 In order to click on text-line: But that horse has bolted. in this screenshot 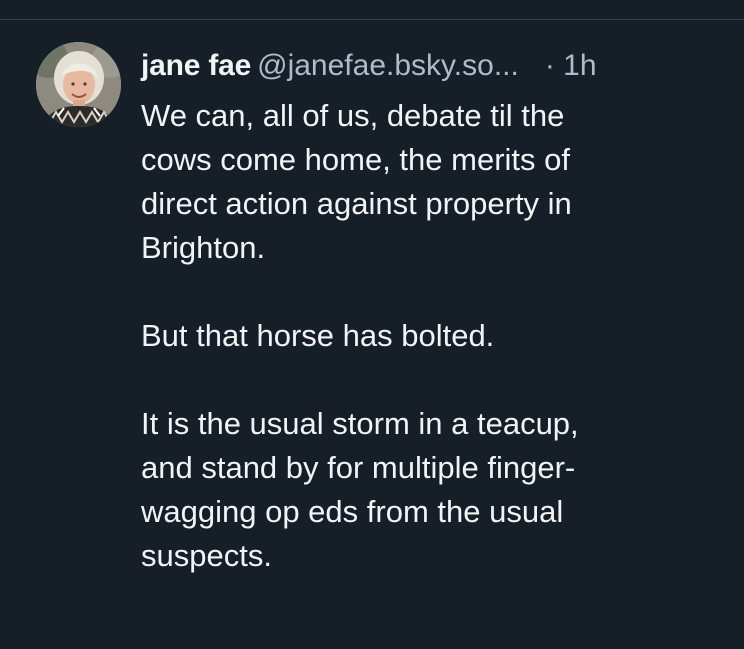, I will do `click(318, 335)`.